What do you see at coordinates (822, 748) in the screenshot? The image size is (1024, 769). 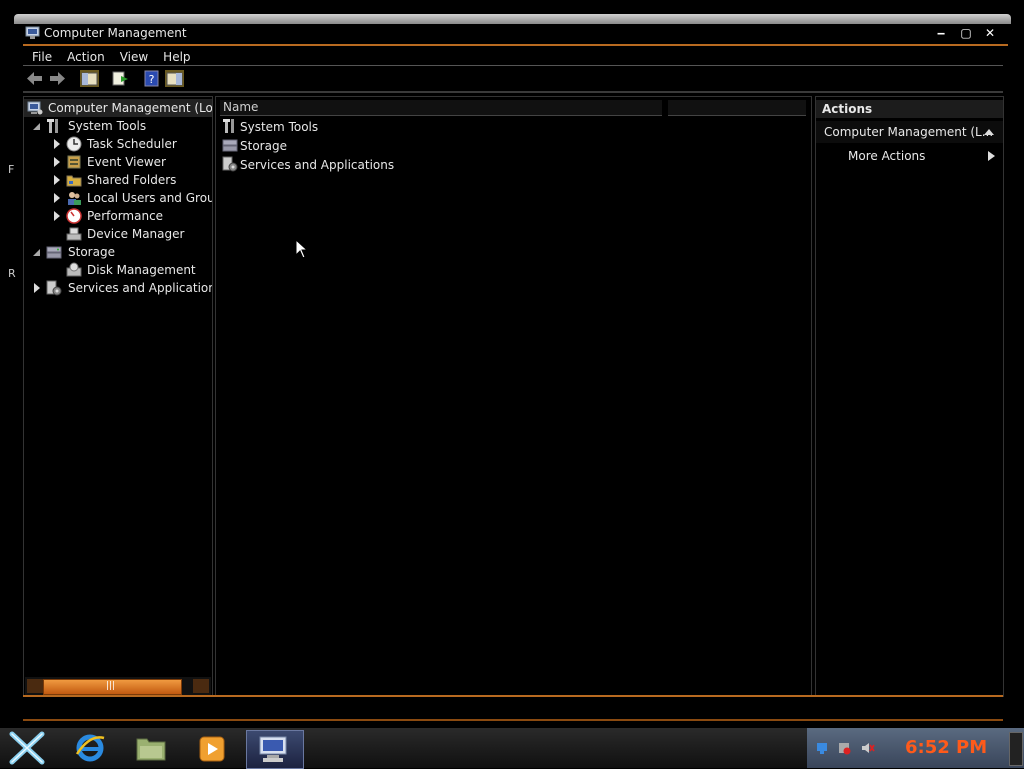 I see `network-icon` at bounding box center [822, 748].